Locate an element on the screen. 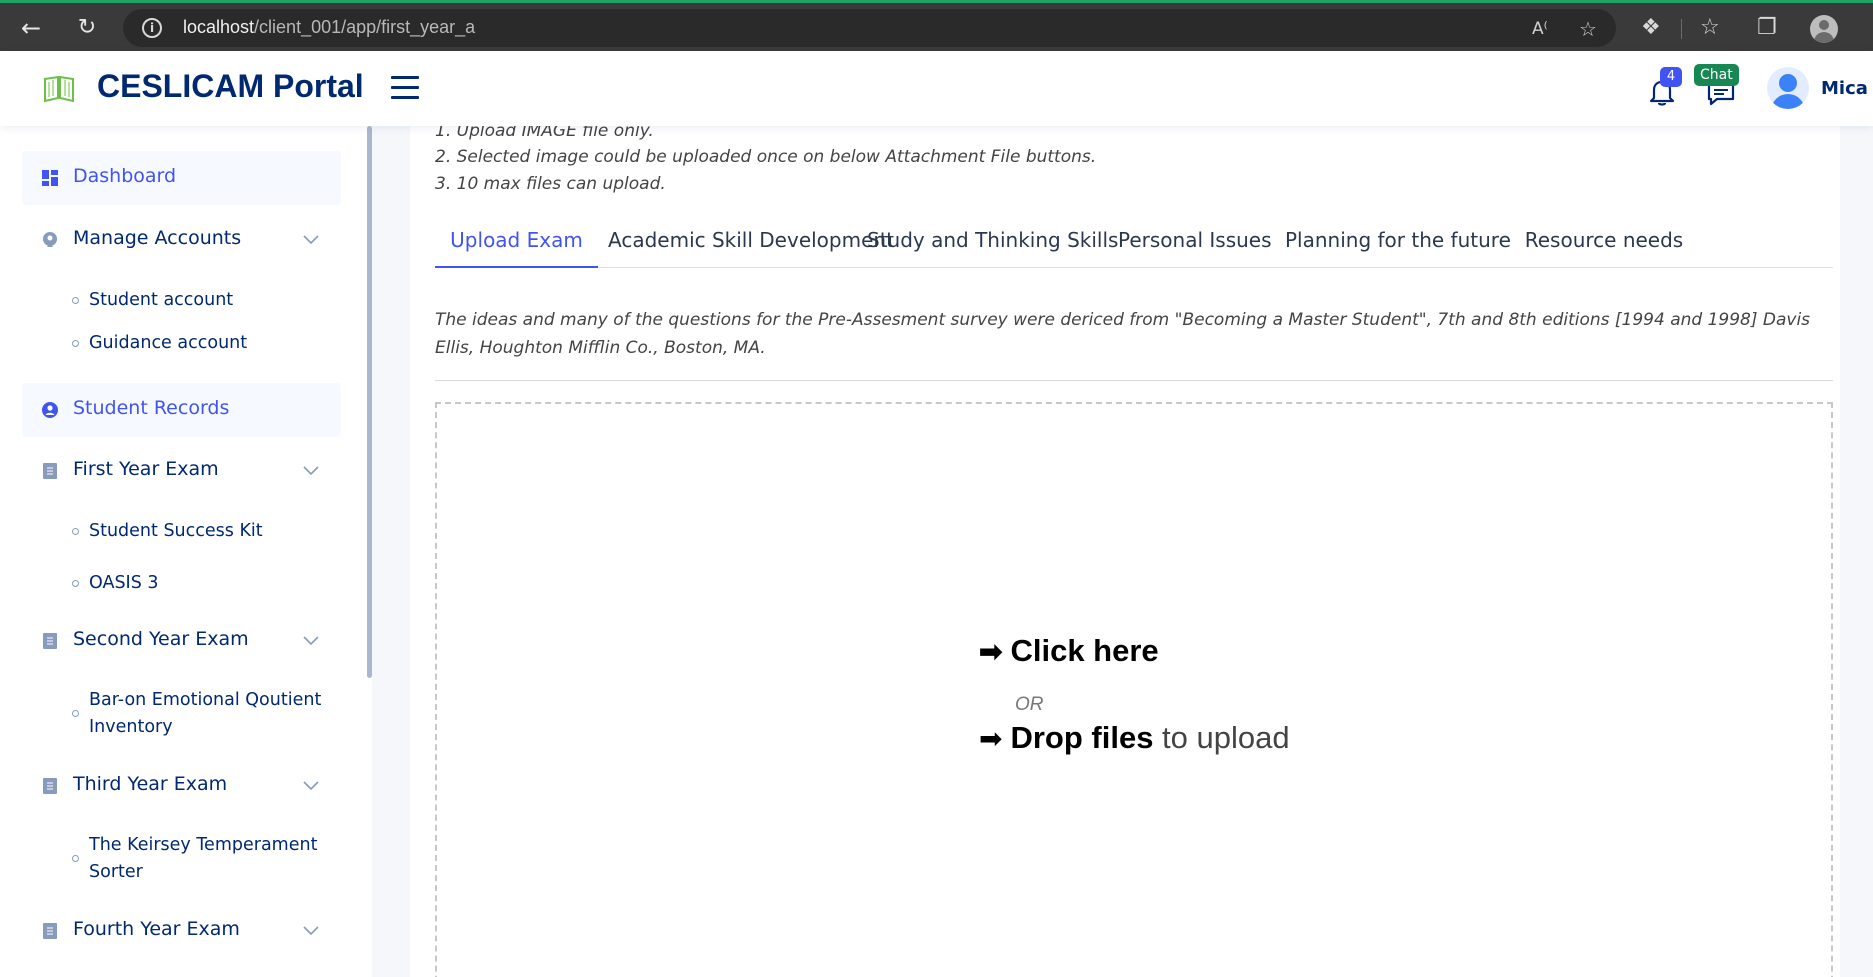 The width and height of the screenshot is (1873, 977). click-here-prompt: ➡ Click here is located at coordinates (1069, 651).